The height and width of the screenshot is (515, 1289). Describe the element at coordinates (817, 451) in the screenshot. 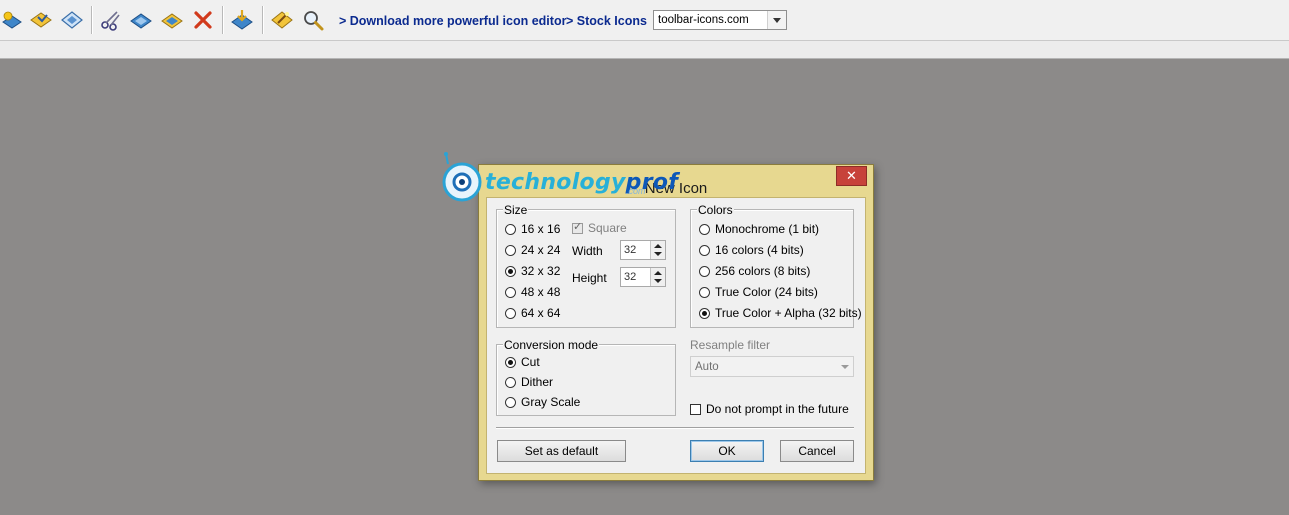

I see `cancel-button: Cancel` at that location.